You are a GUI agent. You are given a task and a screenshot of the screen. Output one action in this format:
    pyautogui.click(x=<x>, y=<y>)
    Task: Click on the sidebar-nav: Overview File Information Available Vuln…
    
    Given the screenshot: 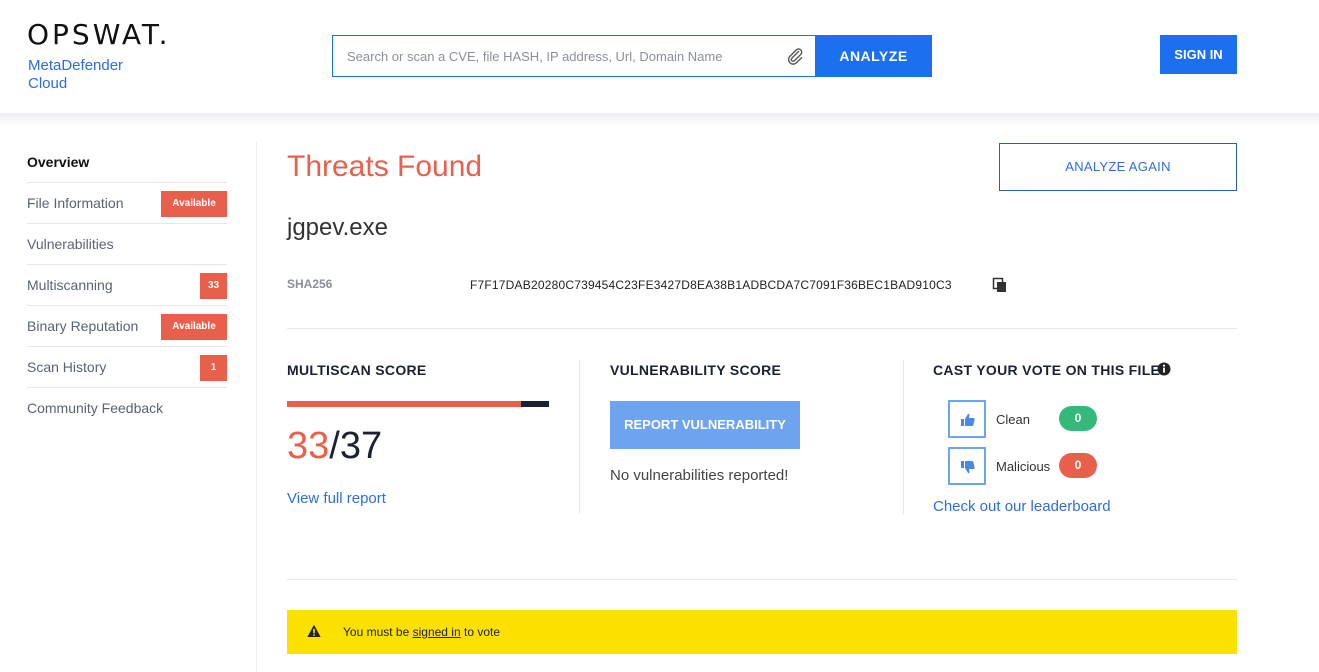 What is the action you would take?
    pyautogui.click(x=127, y=285)
    